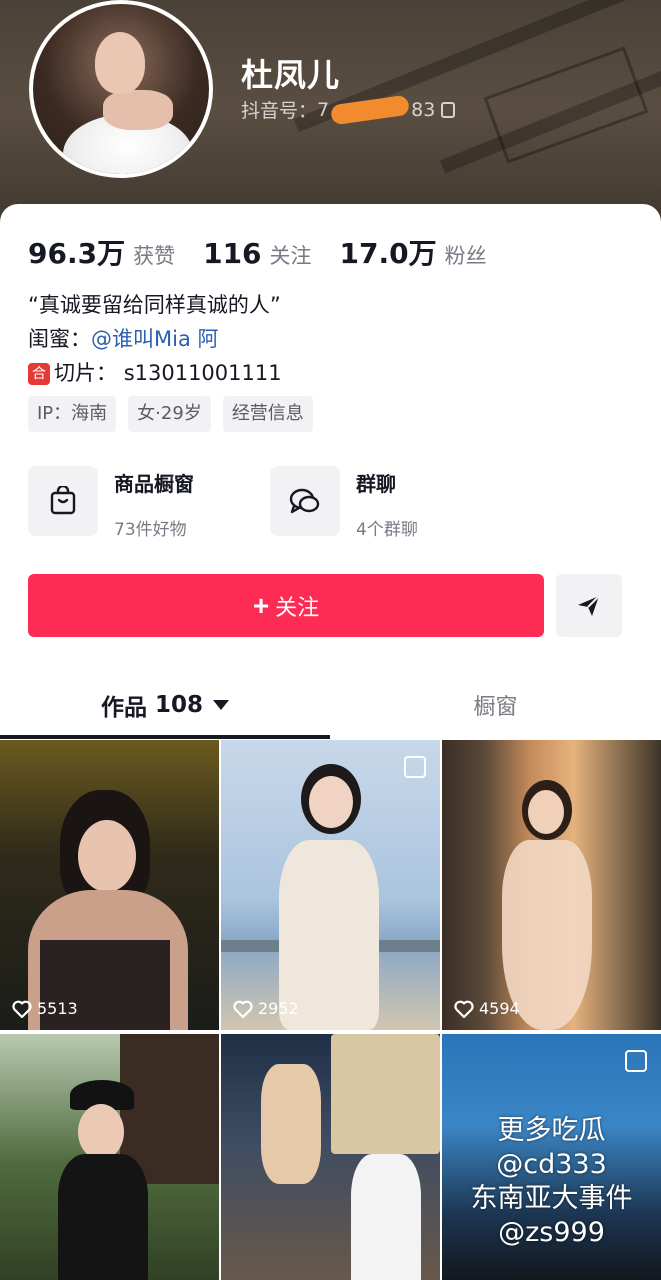 This screenshot has width=661, height=1280. Describe the element at coordinates (323, 109) in the screenshot. I see `douyin-id-prefix: 7` at that location.